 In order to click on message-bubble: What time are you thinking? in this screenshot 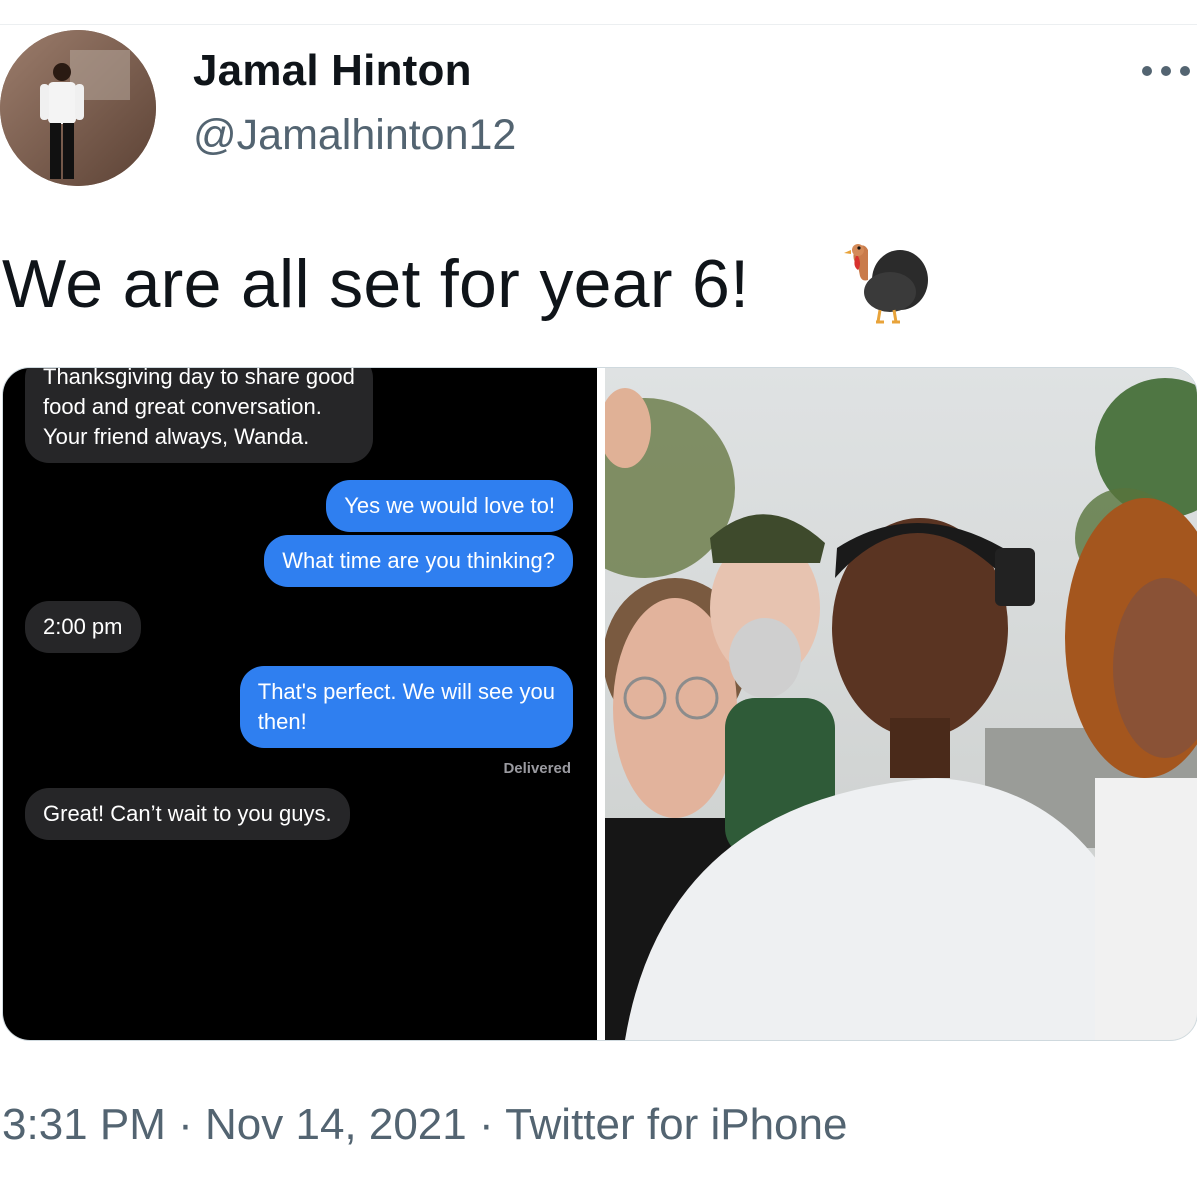, I will do `click(418, 561)`.